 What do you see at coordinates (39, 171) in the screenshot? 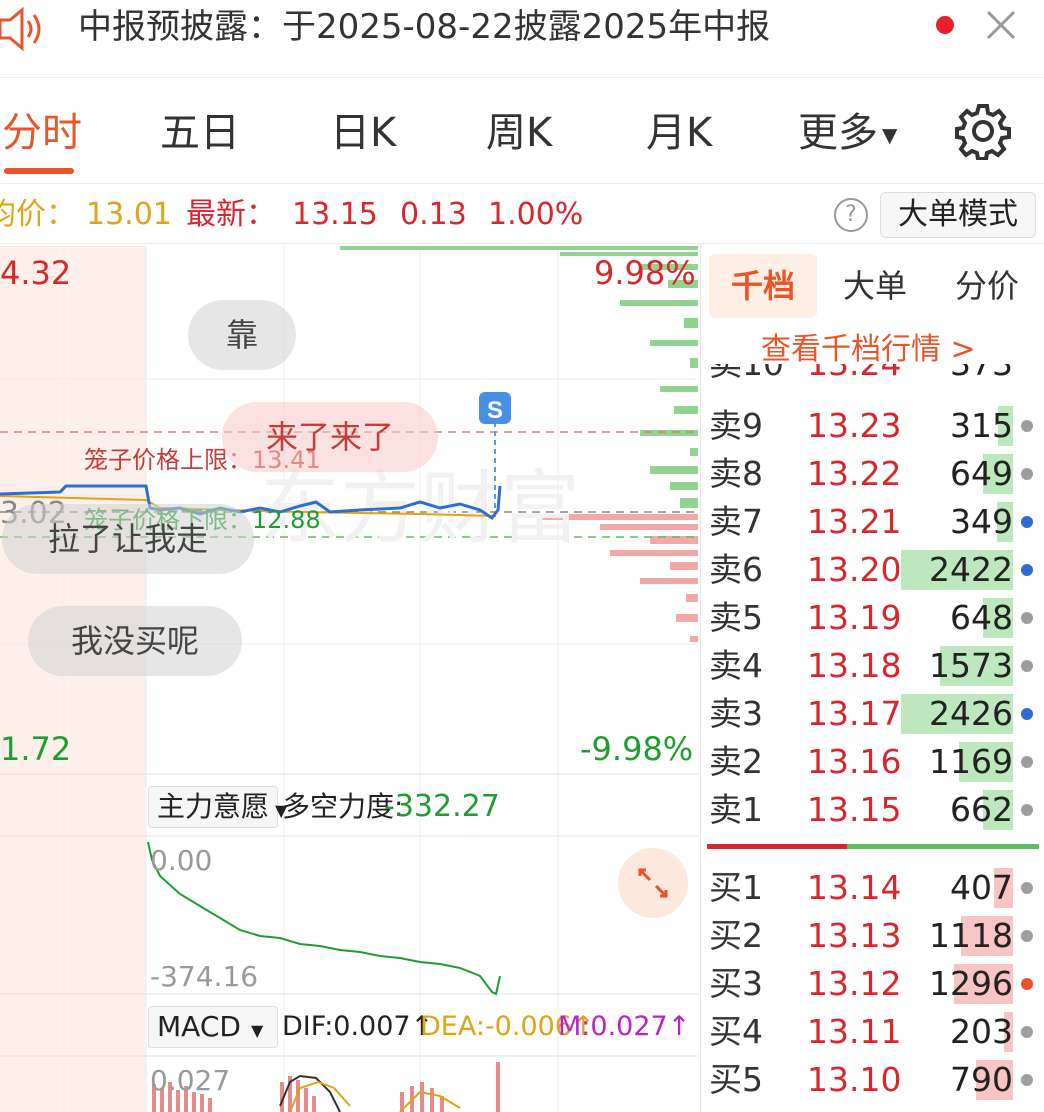
I see `active-tab-indicator` at bounding box center [39, 171].